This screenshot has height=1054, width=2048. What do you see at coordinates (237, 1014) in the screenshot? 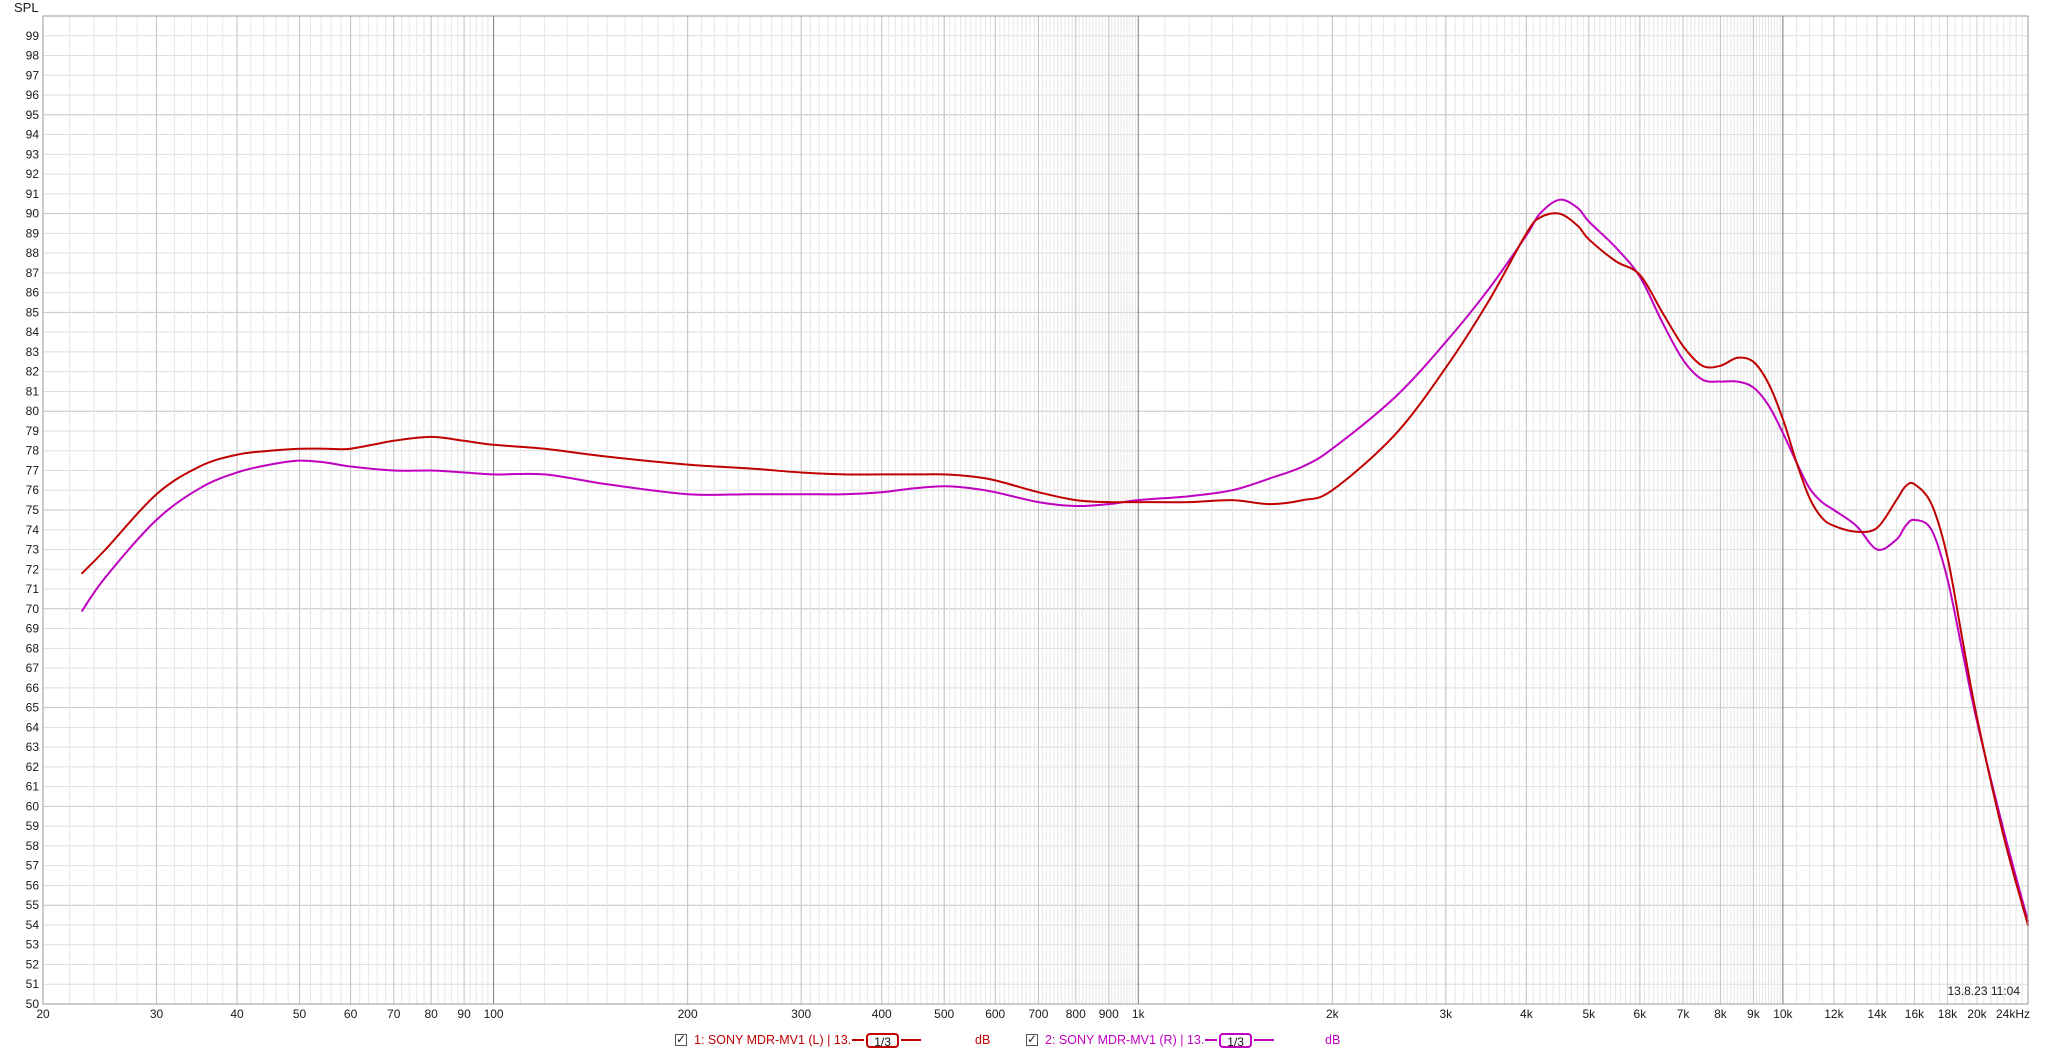
I see `x-tick-label: 40` at bounding box center [237, 1014].